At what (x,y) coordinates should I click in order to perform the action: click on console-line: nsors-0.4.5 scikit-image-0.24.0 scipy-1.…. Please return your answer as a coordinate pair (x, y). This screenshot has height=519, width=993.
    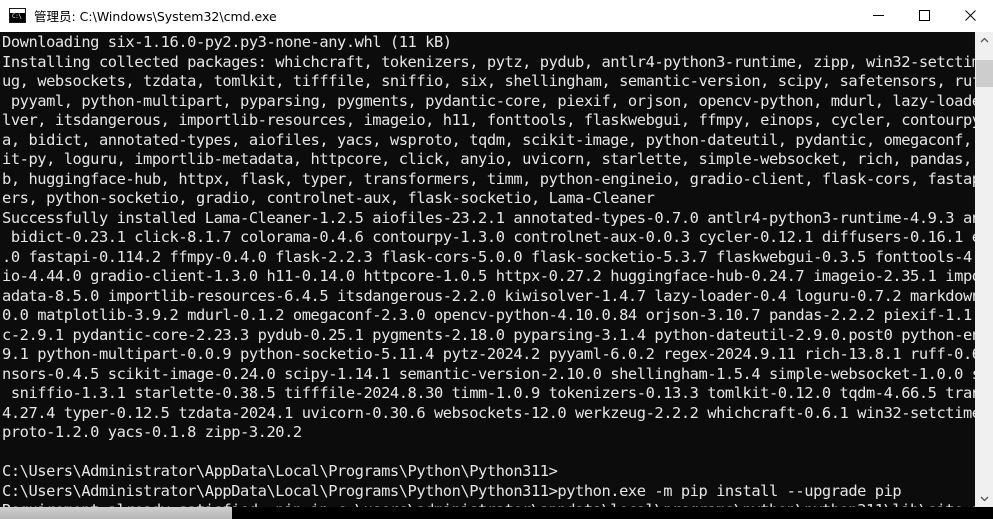
    Looking at the image, I should click on (488, 373).